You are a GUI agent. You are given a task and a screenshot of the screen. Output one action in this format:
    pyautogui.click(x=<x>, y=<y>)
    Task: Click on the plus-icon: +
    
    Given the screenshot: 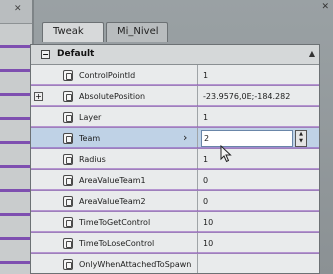 What is the action you would take?
    pyautogui.click(x=38, y=96)
    